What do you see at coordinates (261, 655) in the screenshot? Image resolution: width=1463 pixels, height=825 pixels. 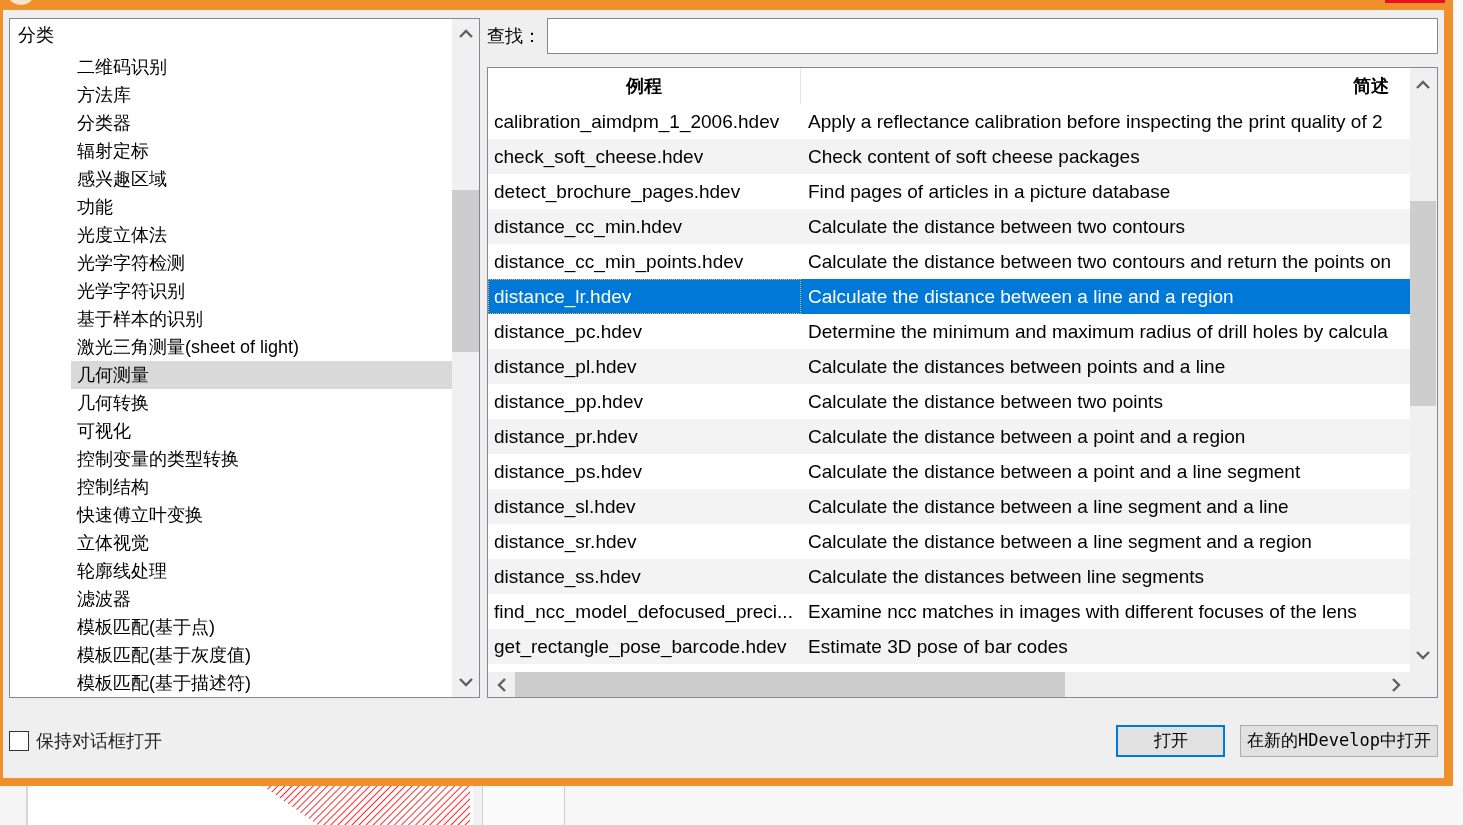 I see `tree-item: 模板匹配(基于灰度值)` at bounding box center [261, 655].